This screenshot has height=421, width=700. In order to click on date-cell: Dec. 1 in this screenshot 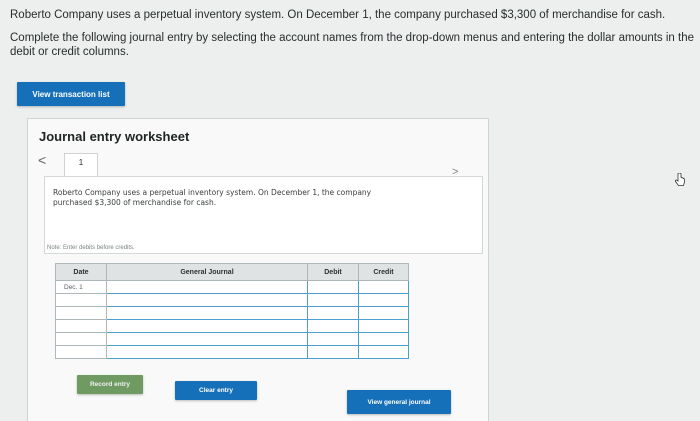, I will do `click(81, 287)`.